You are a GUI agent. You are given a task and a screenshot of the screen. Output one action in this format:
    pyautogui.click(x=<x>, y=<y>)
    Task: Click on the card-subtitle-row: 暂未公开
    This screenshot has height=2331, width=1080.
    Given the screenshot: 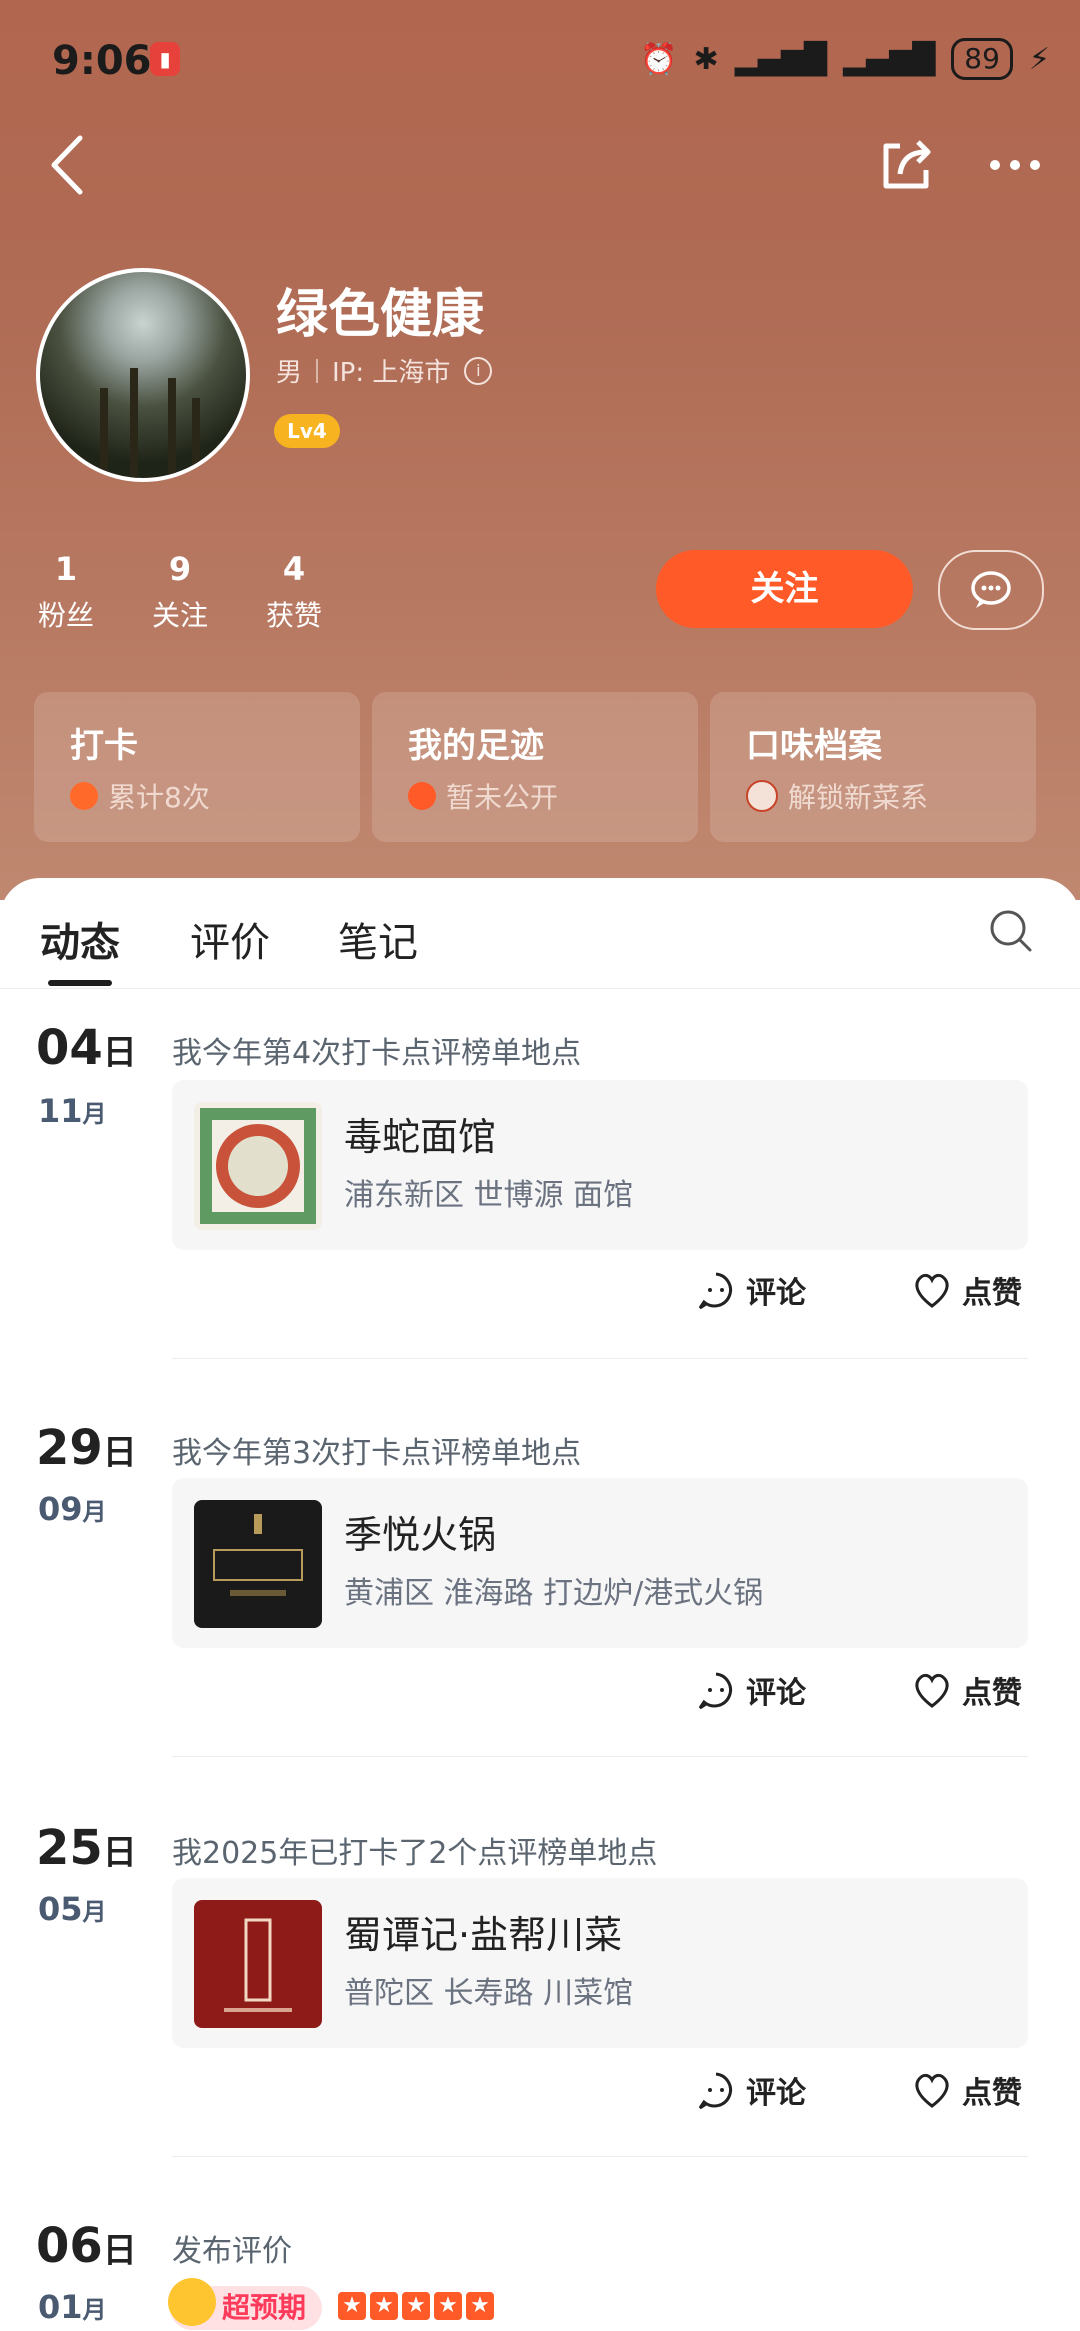 What is the action you would take?
    pyautogui.click(x=483, y=796)
    